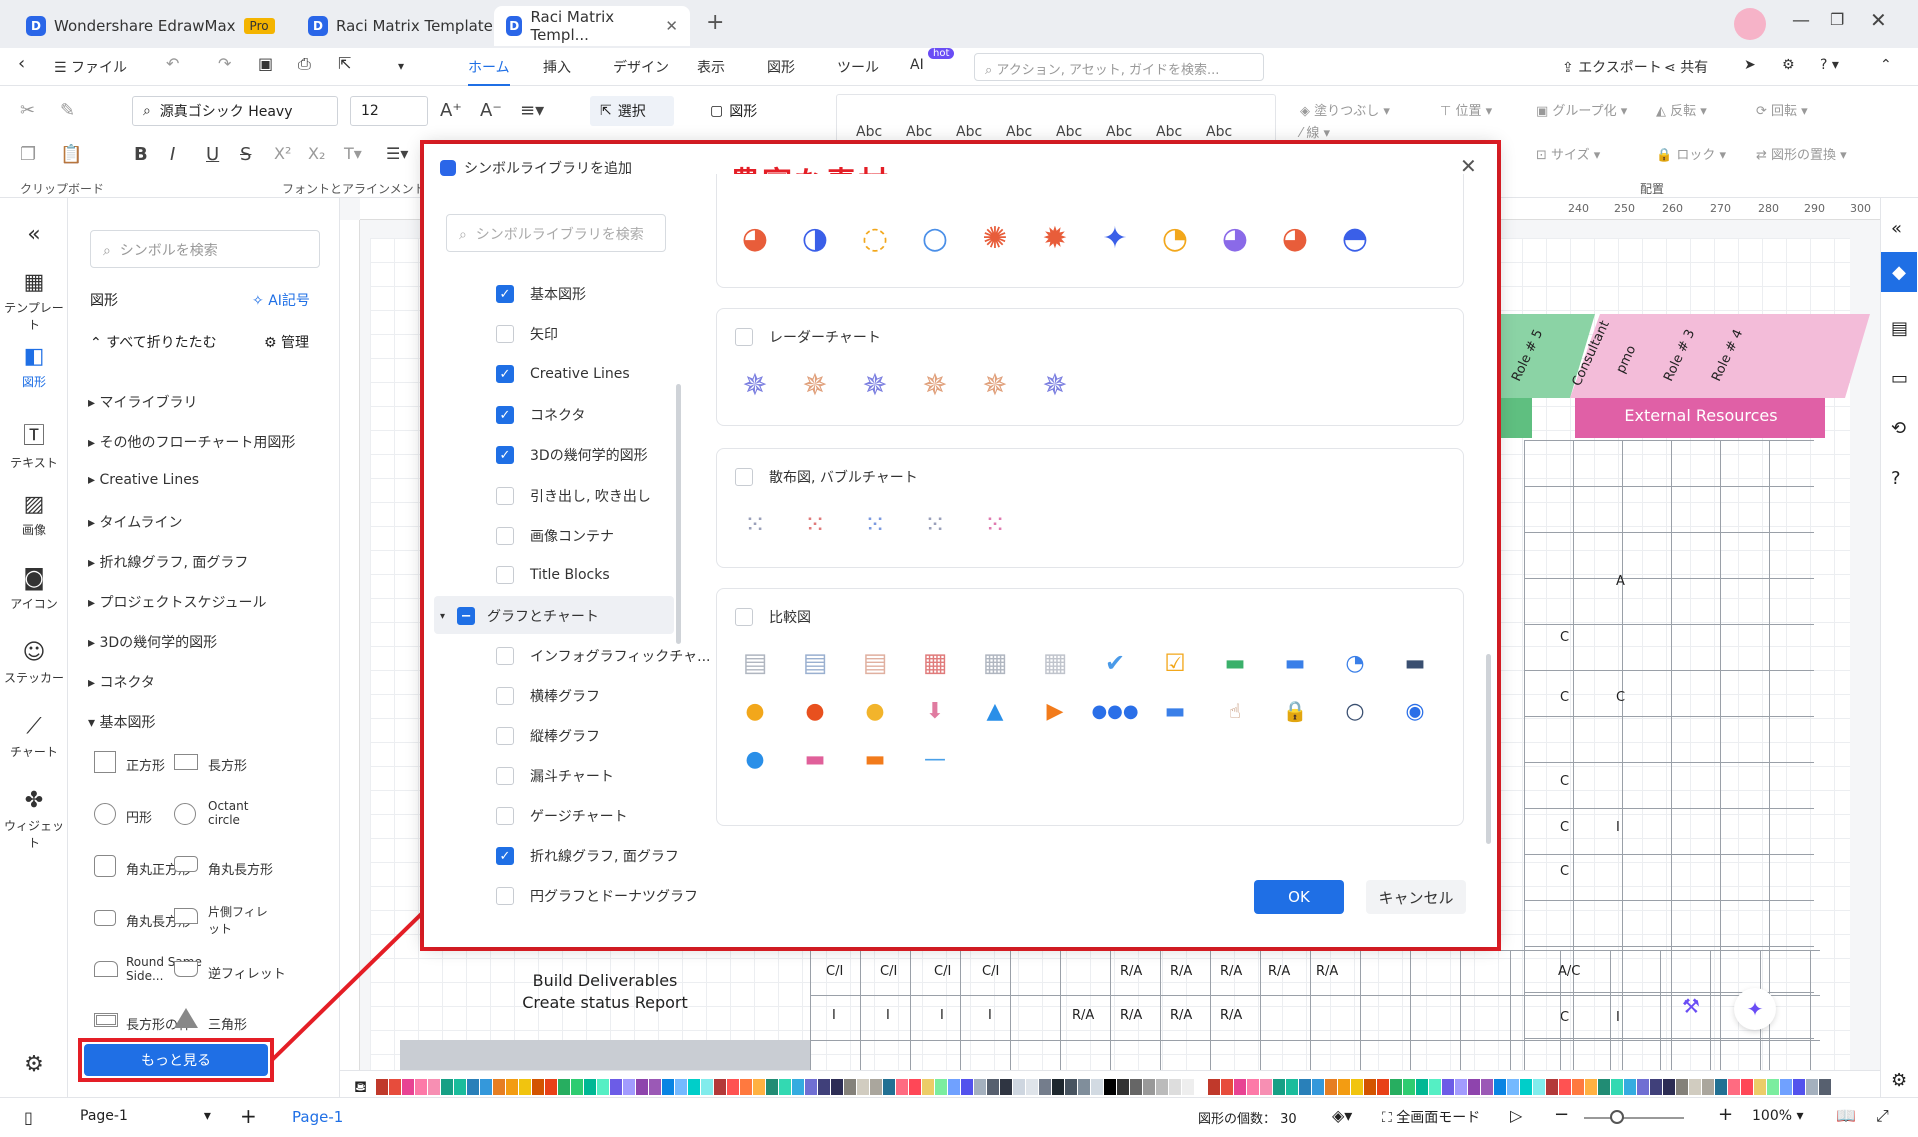 Image resolution: width=1918 pixels, height=1137 pixels. What do you see at coordinates (265, 63) in the screenshot?
I see `save-icon: ▣` at bounding box center [265, 63].